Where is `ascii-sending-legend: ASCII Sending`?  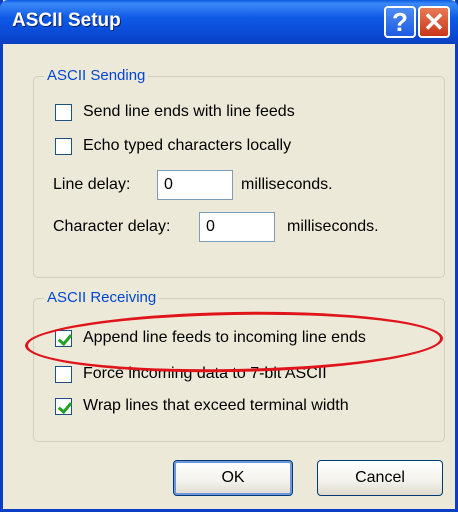
ascii-sending-legend: ASCII Sending is located at coordinates (96, 75).